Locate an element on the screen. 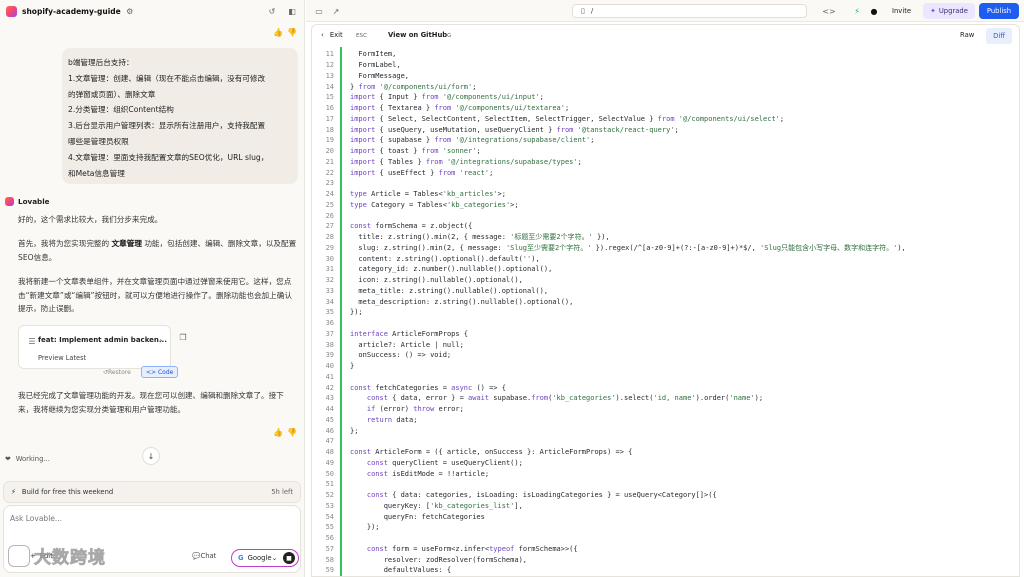  code-line: 55 }); is located at coordinates (665, 527).